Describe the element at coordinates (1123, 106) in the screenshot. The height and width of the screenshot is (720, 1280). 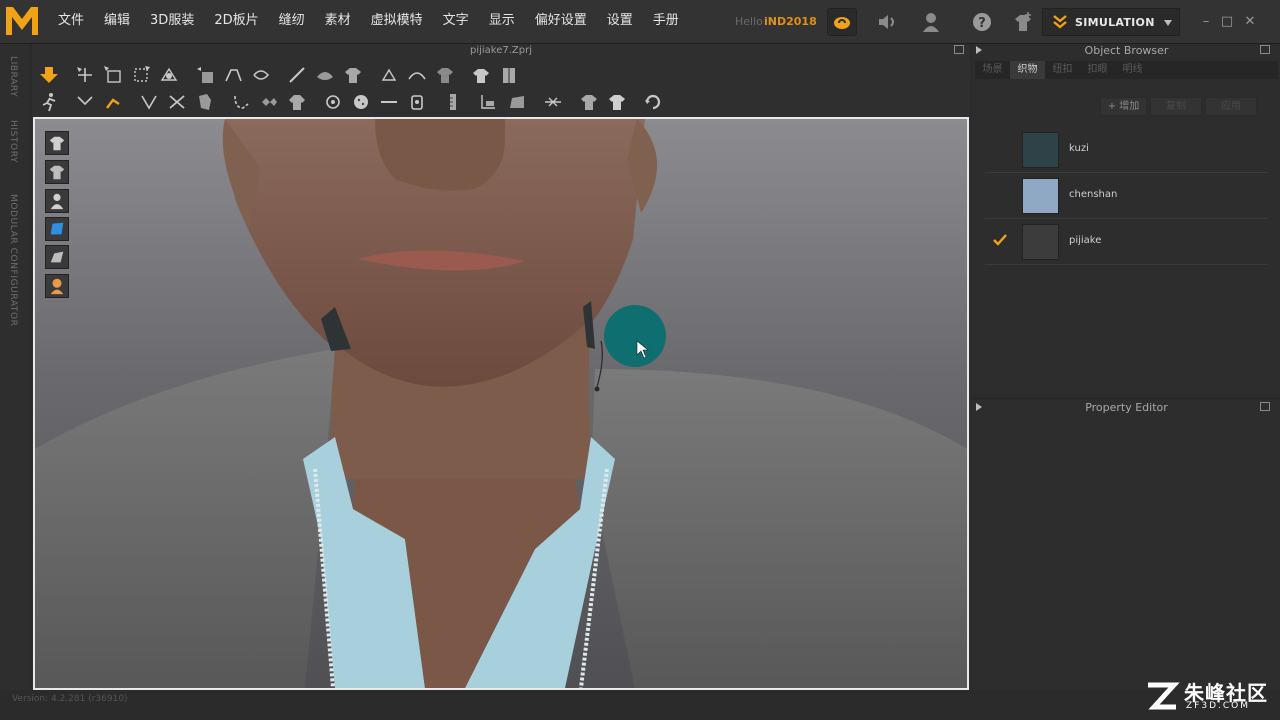
I see `add-fabric-button: + 增加` at that location.